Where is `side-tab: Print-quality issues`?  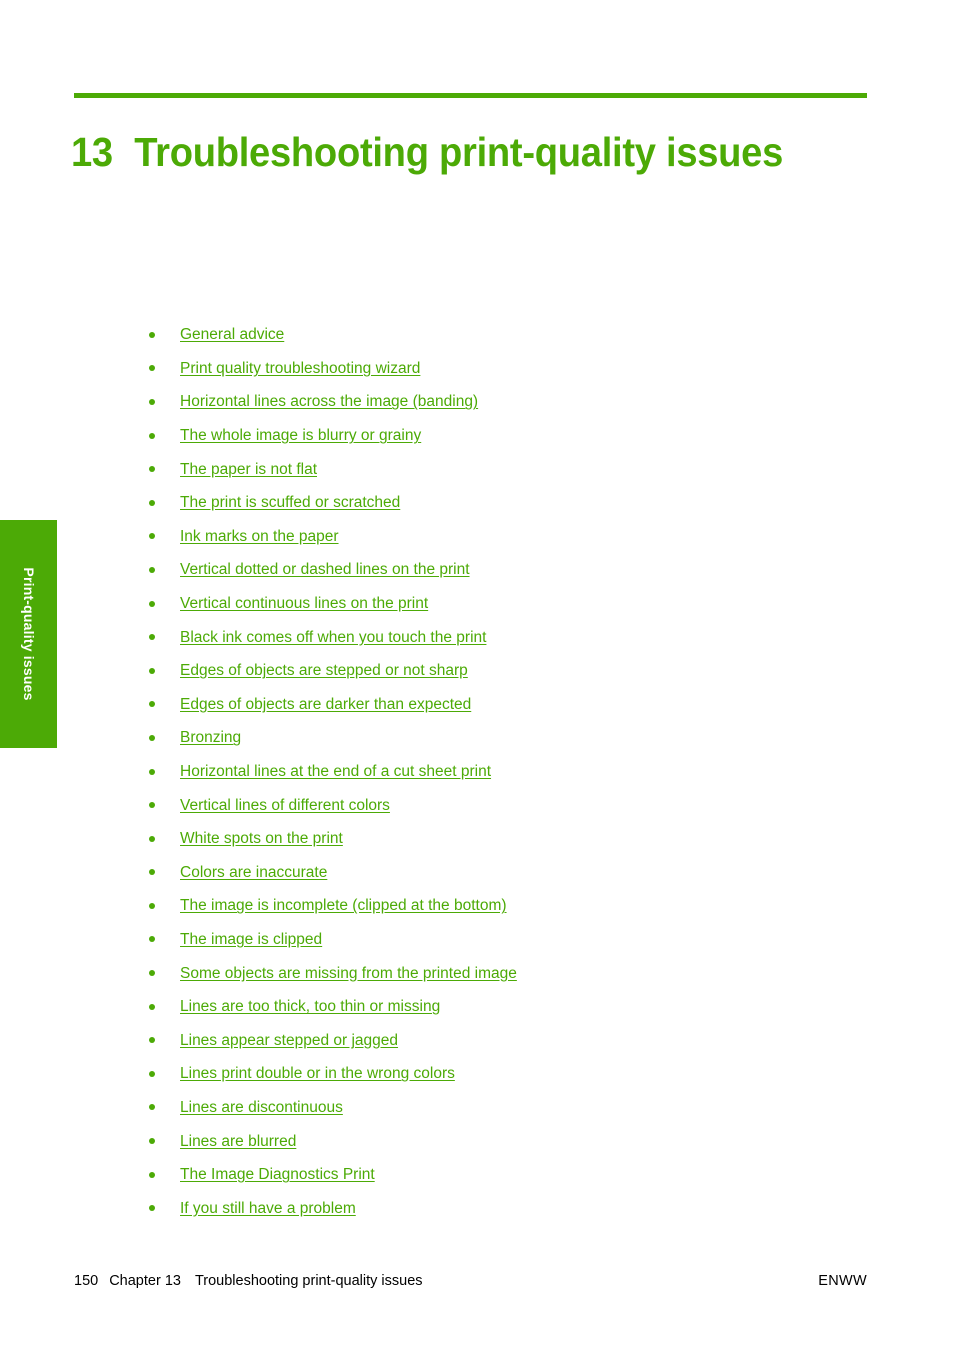
side-tab: Print-quality issues is located at coordinates (28, 634).